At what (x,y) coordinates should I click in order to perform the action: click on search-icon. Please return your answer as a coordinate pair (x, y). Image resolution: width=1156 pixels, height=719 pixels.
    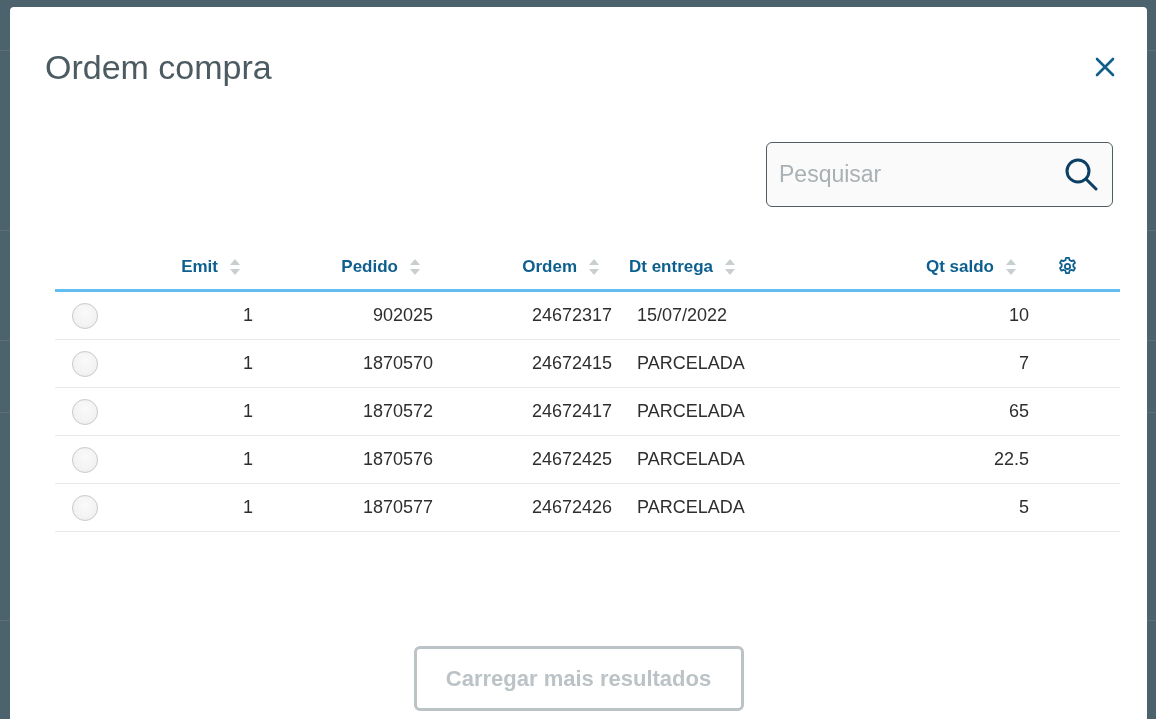
    Looking at the image, I should click on (1081, 174).